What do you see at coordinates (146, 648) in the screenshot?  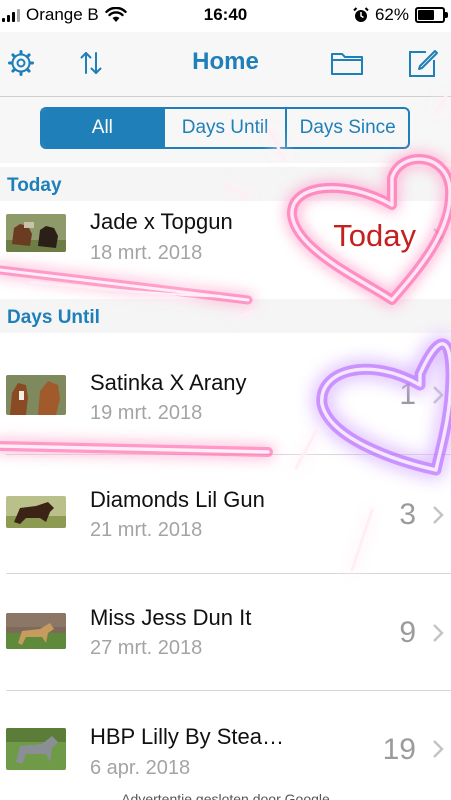 I see `event-date: 27 mrt. 2018` at bounding box center [146, 648].